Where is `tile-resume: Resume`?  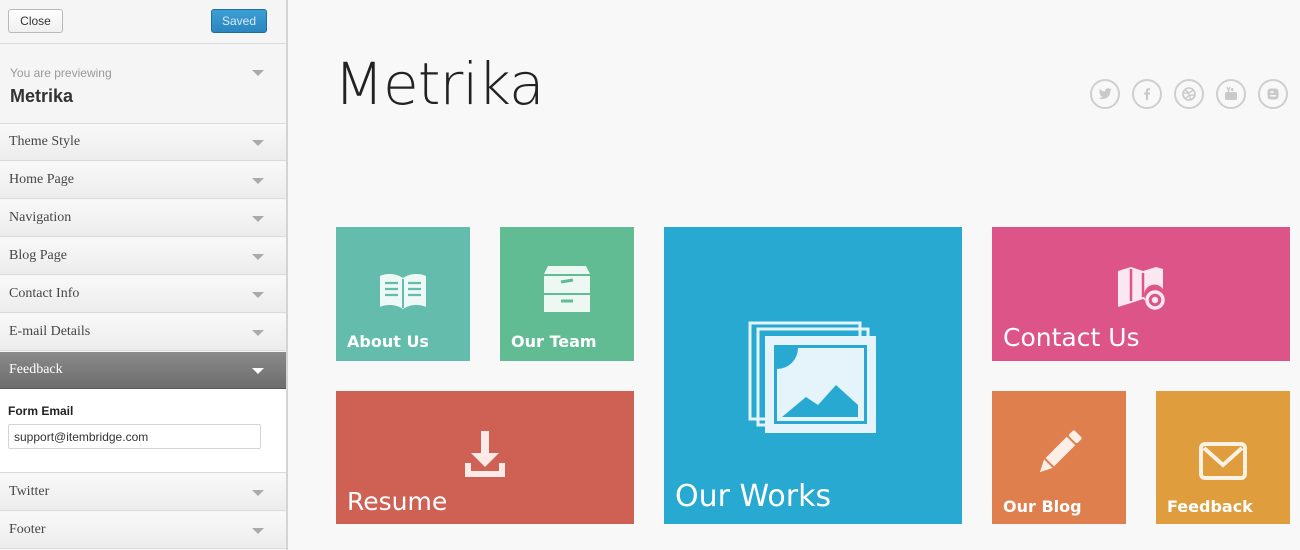 tile-resume: Resume is located at coordinates (485, 457).